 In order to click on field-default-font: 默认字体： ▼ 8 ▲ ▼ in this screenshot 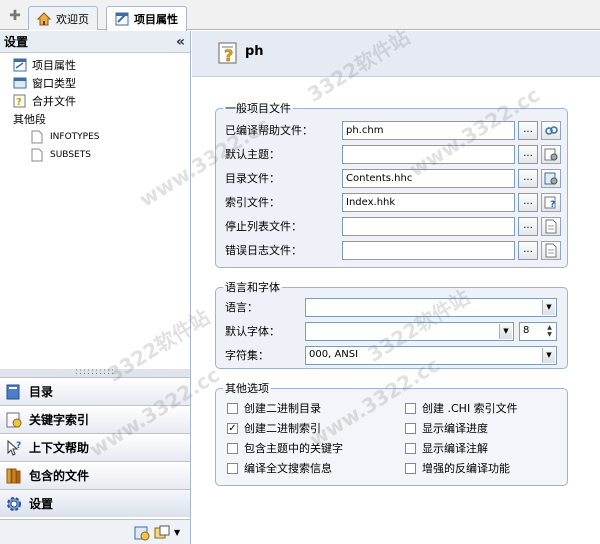, I will do `click(391, 331)`.